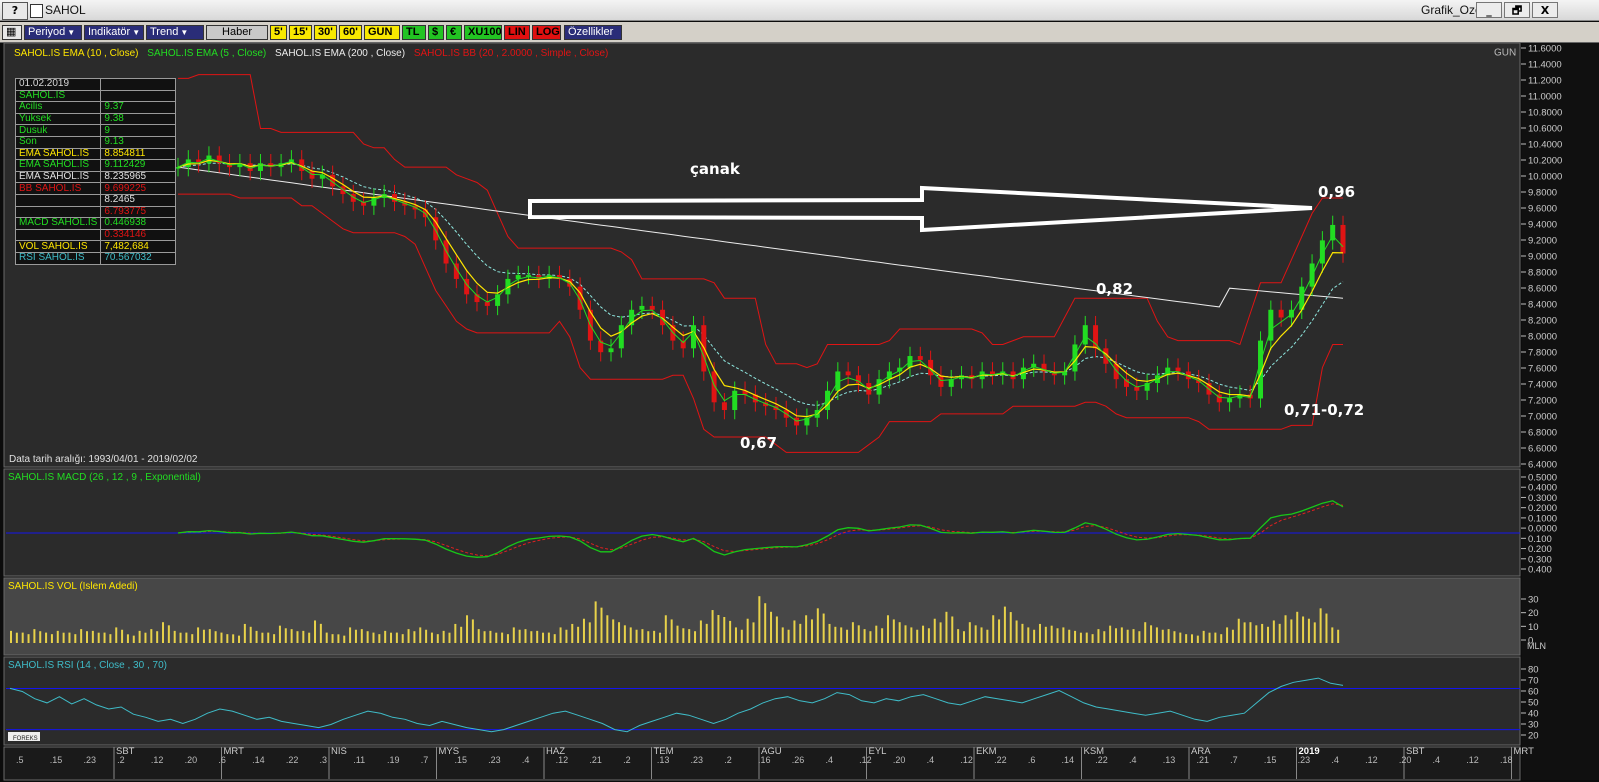 This screenshot has width=1599, height=782. I want to click on close-button: X, so click(1545, 10).